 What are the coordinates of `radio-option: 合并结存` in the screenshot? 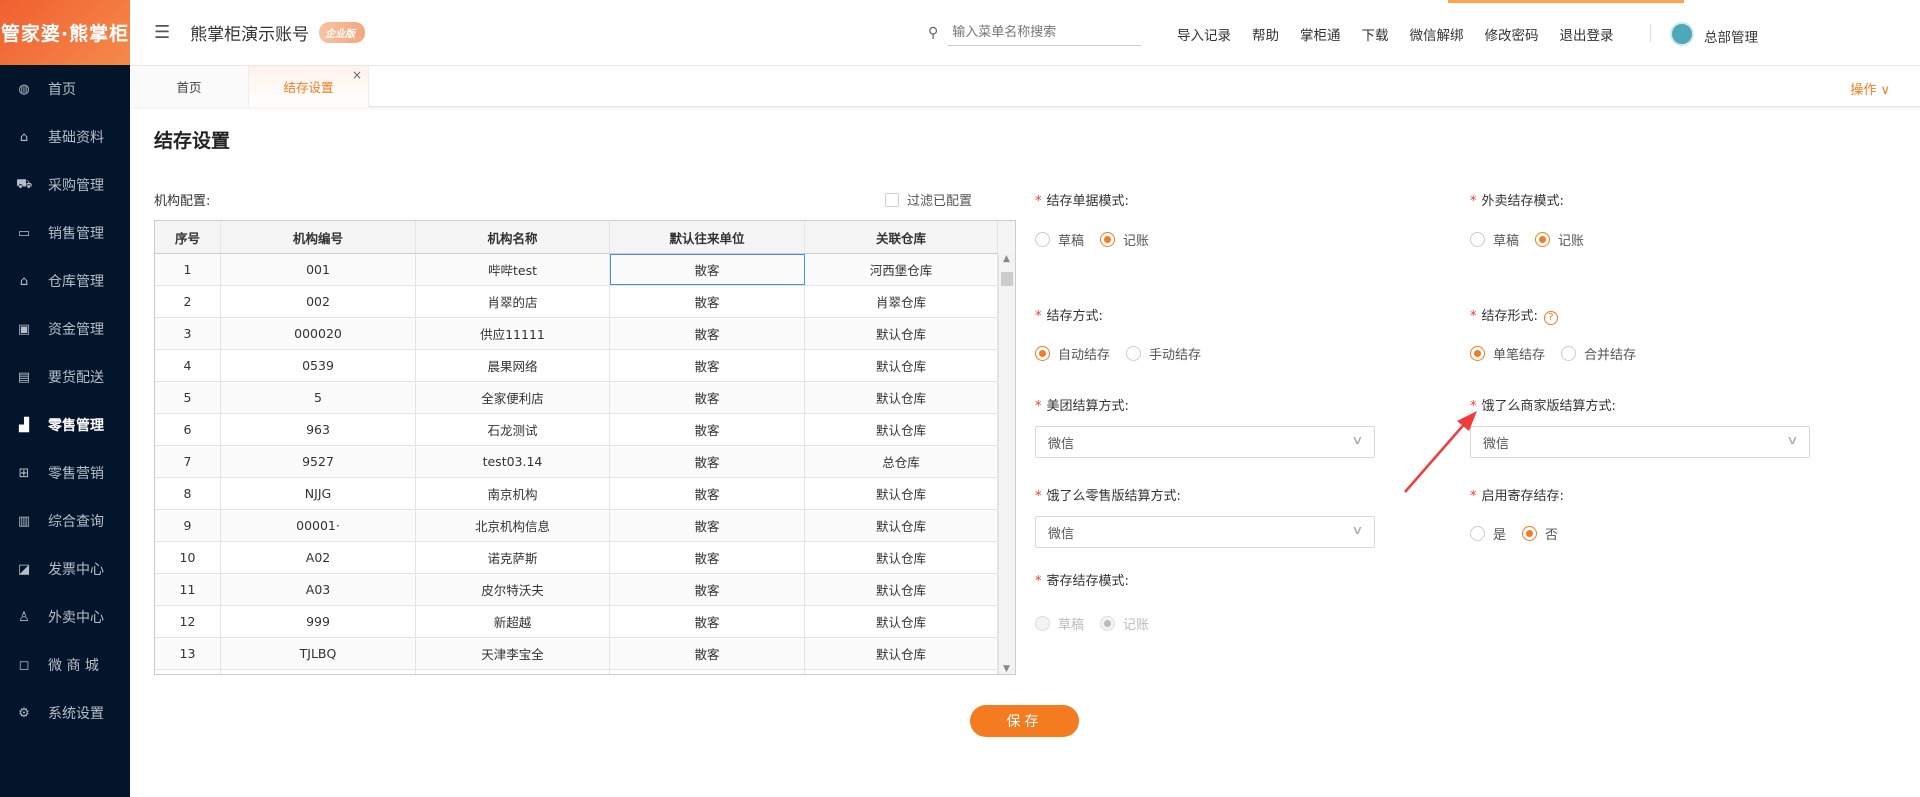 It's located at (1598, 353).